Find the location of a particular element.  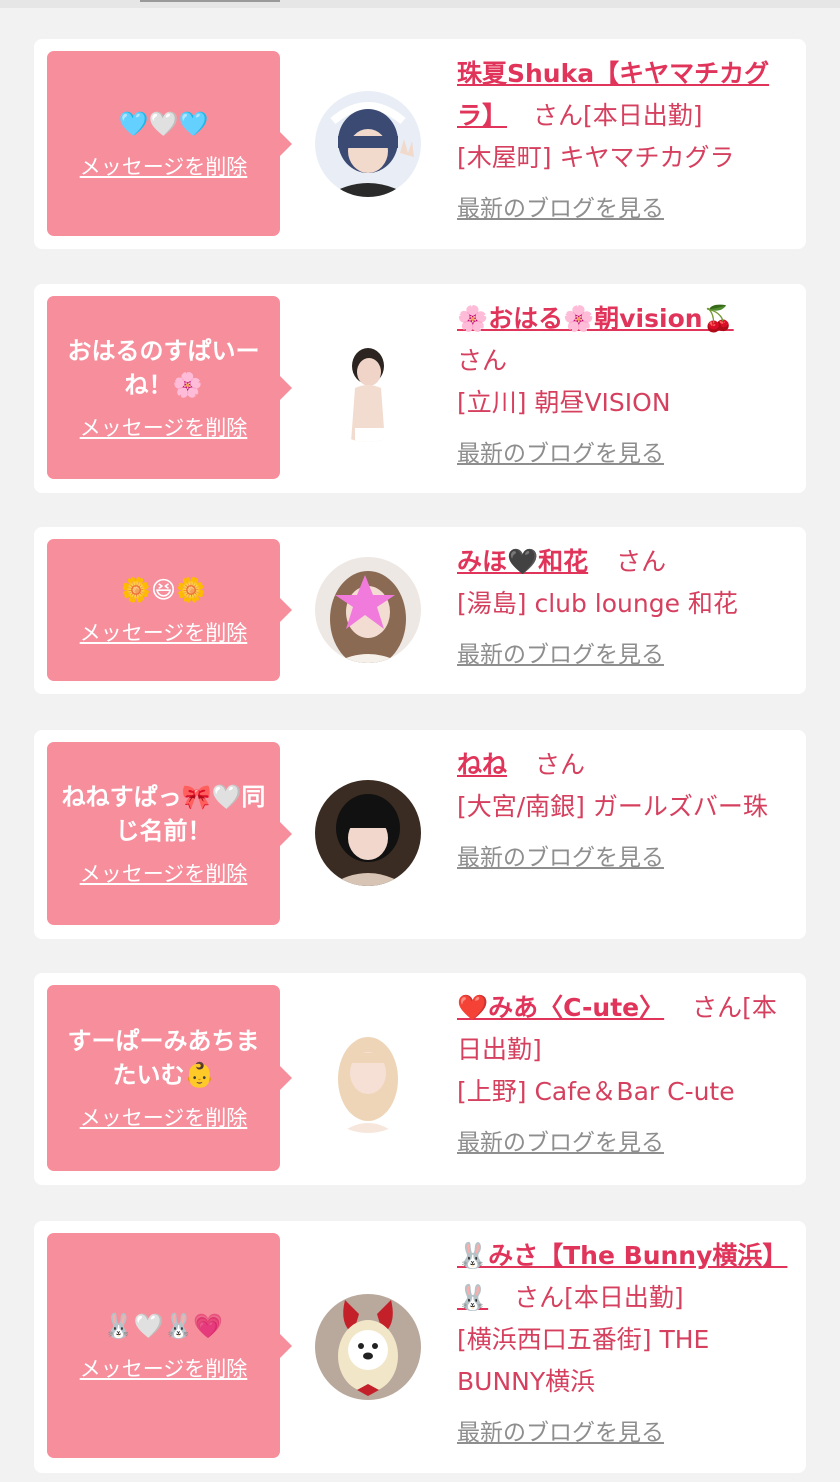

message-text: 🩵🤍🩵 is located at coordinates (163, 123).